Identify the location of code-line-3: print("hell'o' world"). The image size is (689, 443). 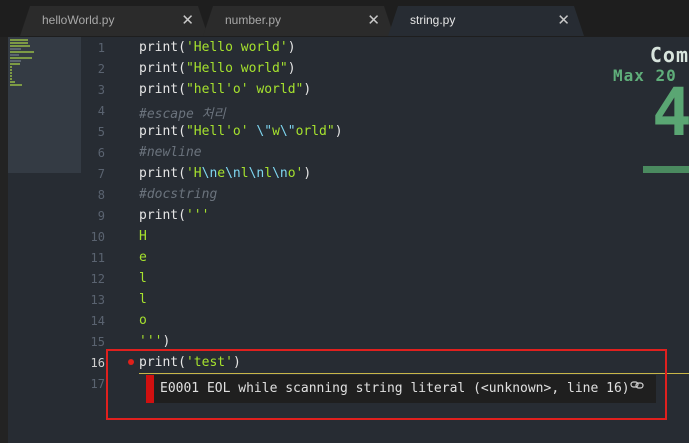
(225, 89).